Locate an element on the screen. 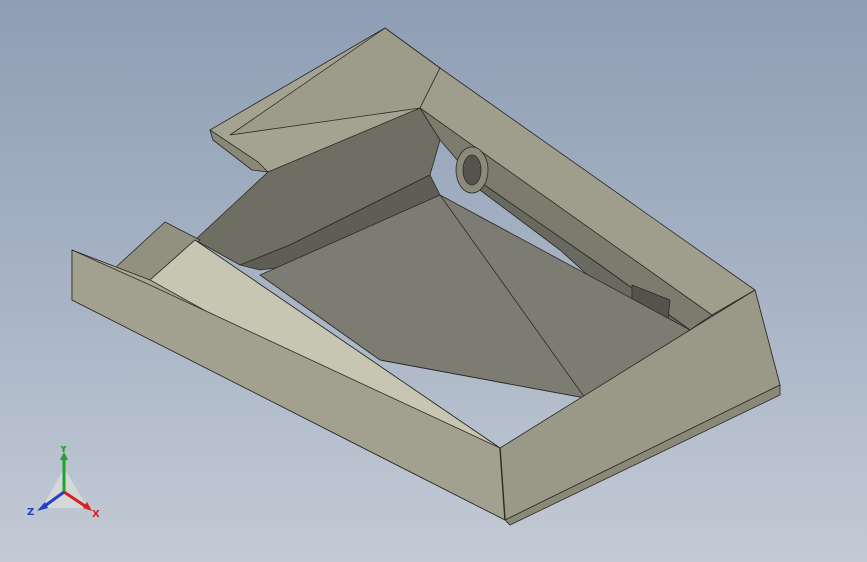 The height and width of the screenshot is (562, 867). x-axis-label: X is located at coordinates (96, 514).